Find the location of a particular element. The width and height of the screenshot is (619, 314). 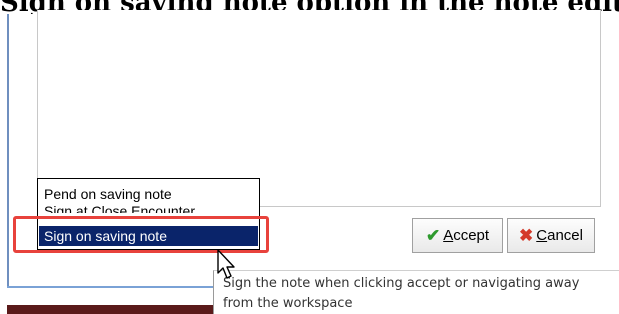

menu-item-pend-on-saving-note: Pend on saving note is located at coordinates (108, 194).